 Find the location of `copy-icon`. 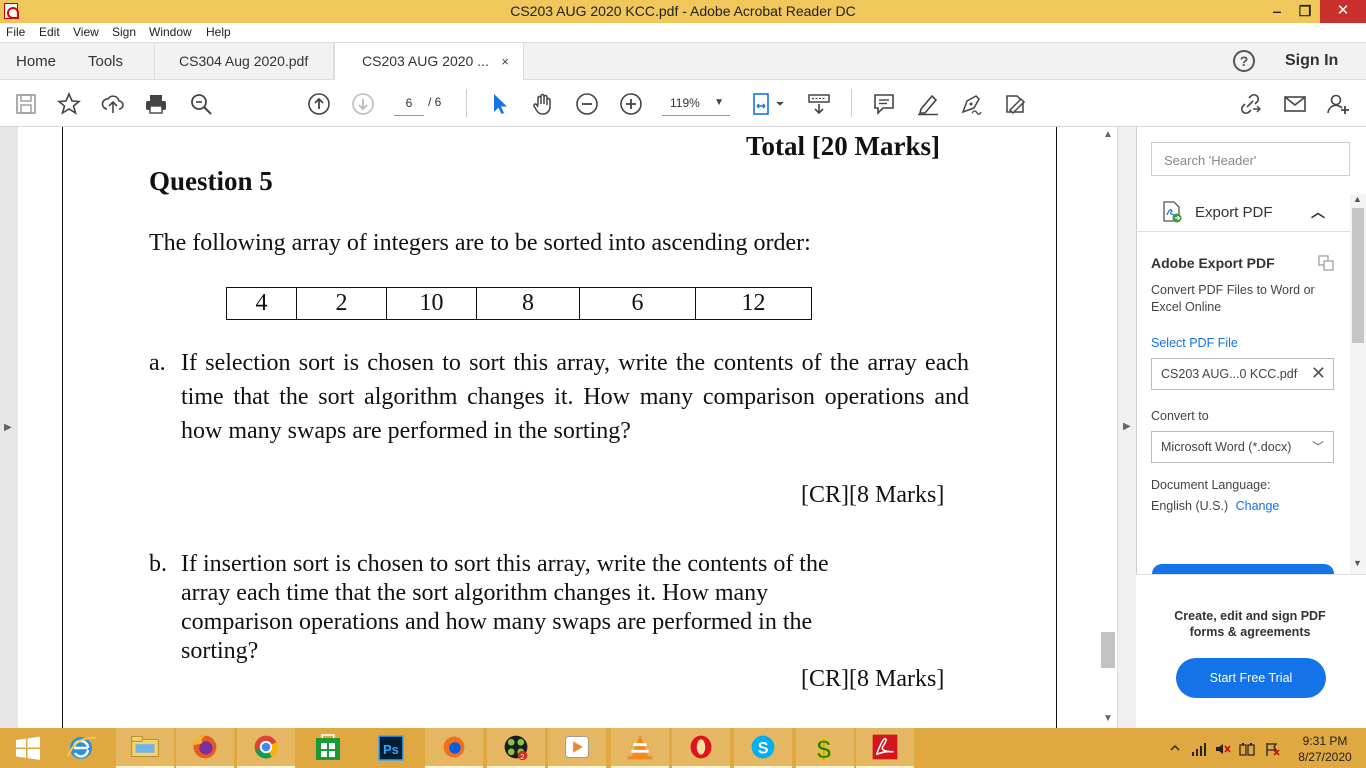

copy-icon is located at coordinates (1326, 263).